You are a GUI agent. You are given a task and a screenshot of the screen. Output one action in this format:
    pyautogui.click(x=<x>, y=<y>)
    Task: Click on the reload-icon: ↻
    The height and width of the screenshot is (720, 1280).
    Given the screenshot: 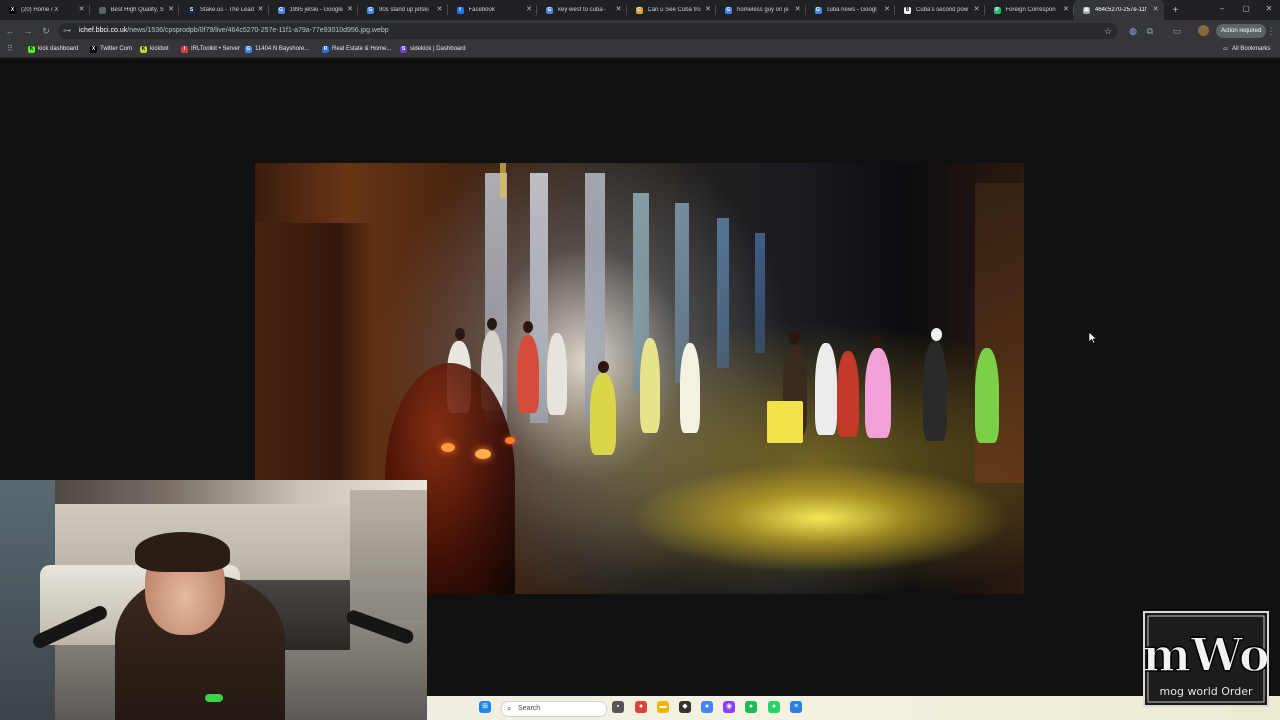 What is the action you would take?
    pyautogui.click(x=46, y=31)
    